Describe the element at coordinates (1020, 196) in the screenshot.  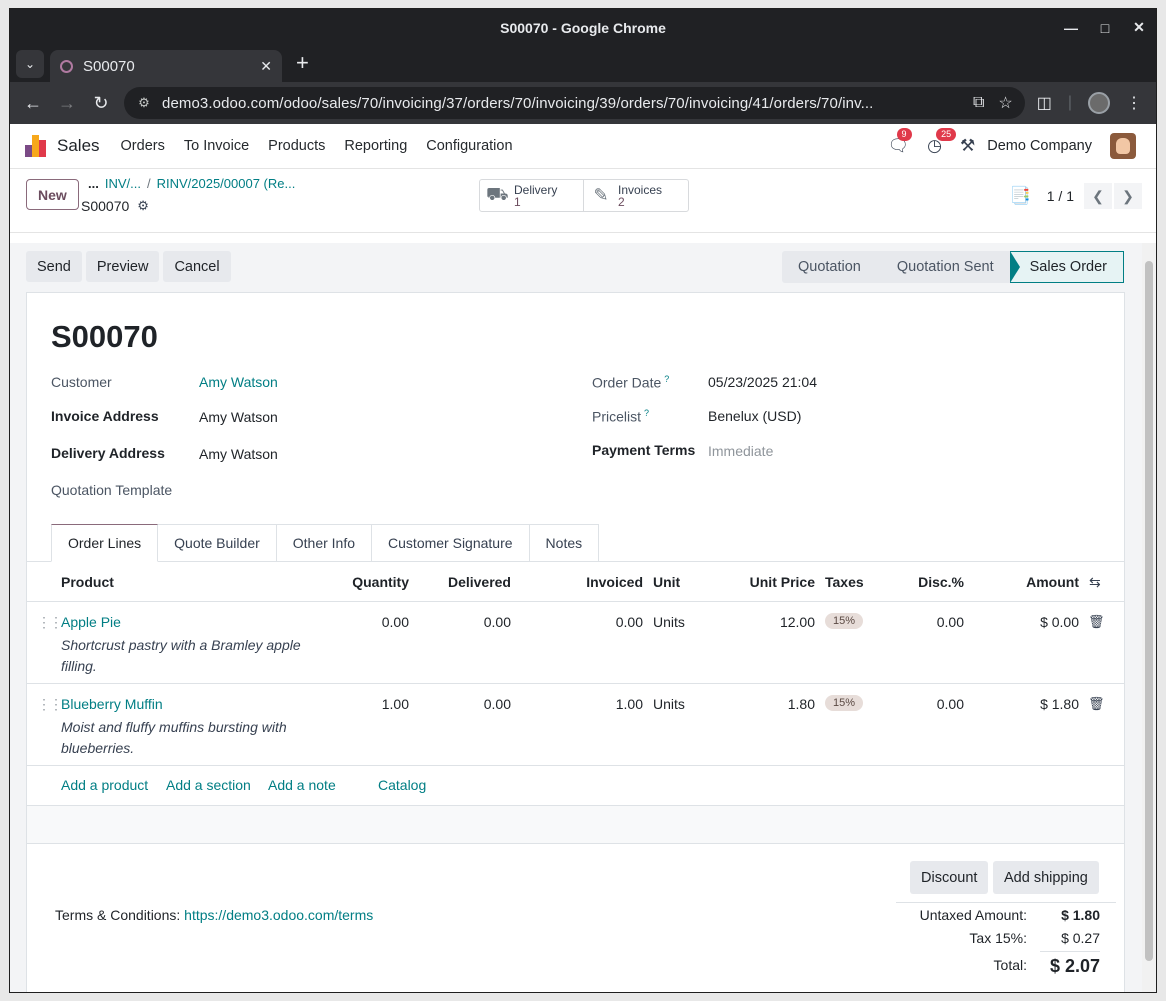
I see `bookmark-icon: 📑` at that location.